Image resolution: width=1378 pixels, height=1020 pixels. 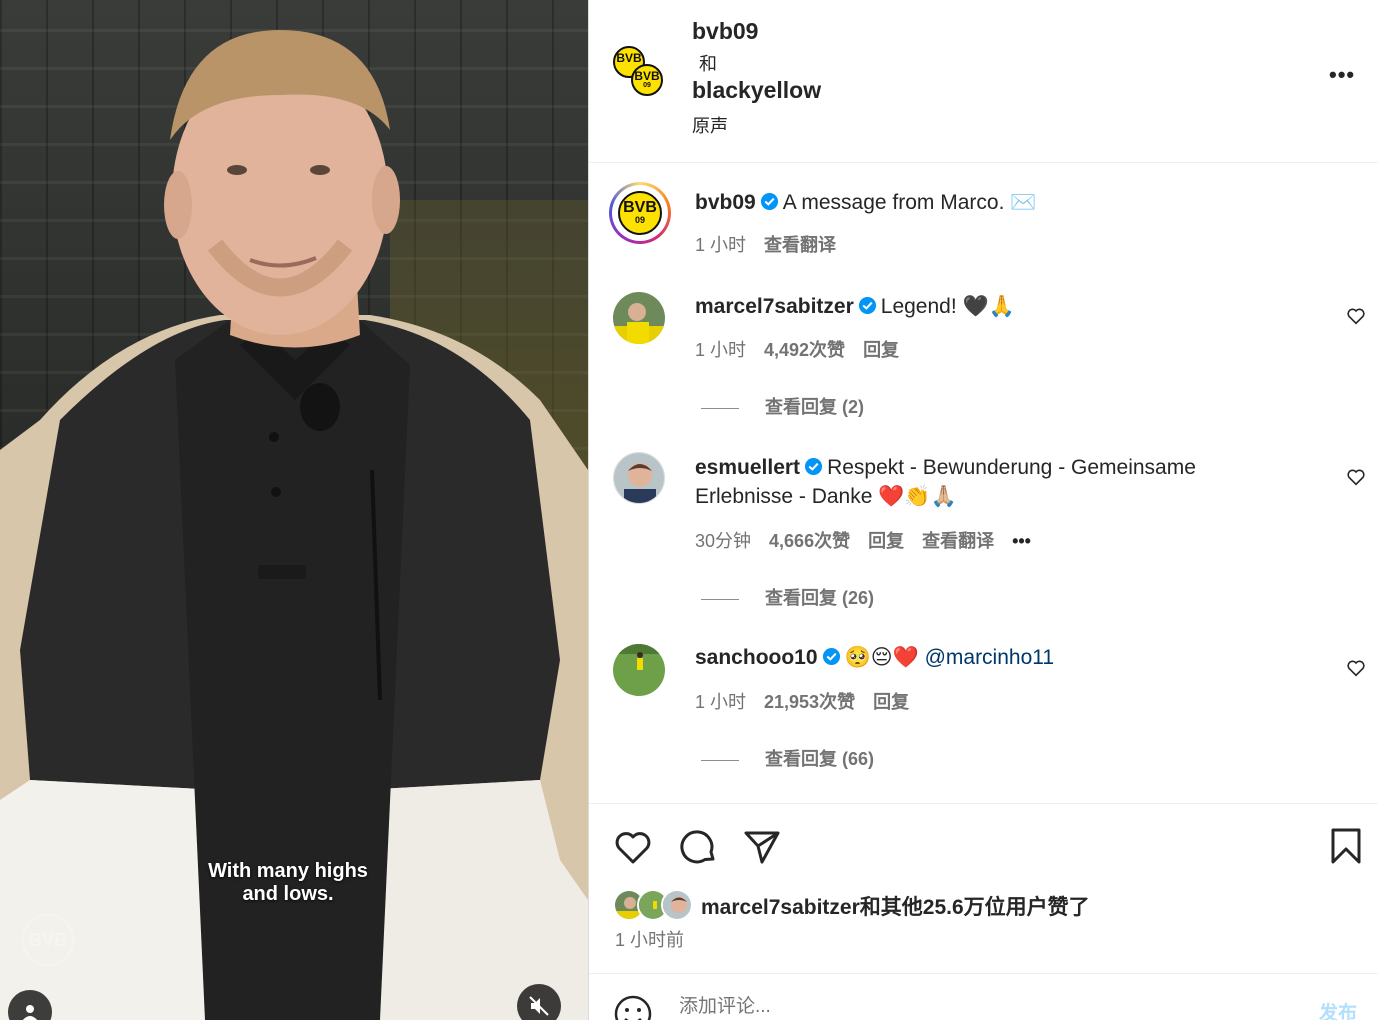 I want to click on comment-line: marcel7sabitzer Legend! 🖤🙏, so click(x=855, y=306).